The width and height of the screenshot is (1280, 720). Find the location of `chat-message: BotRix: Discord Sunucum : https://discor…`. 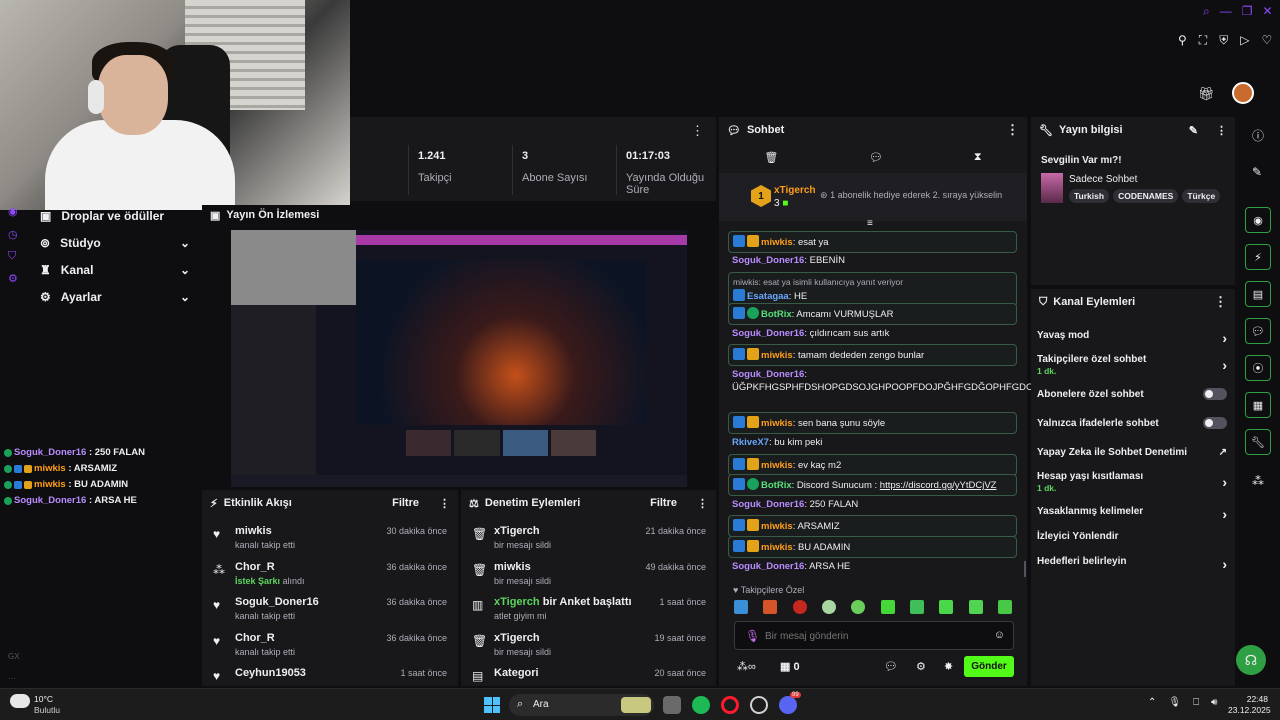

chat-message: BotRix: Discord Sunucum : https://discor… is located at coordinates (872, 485).